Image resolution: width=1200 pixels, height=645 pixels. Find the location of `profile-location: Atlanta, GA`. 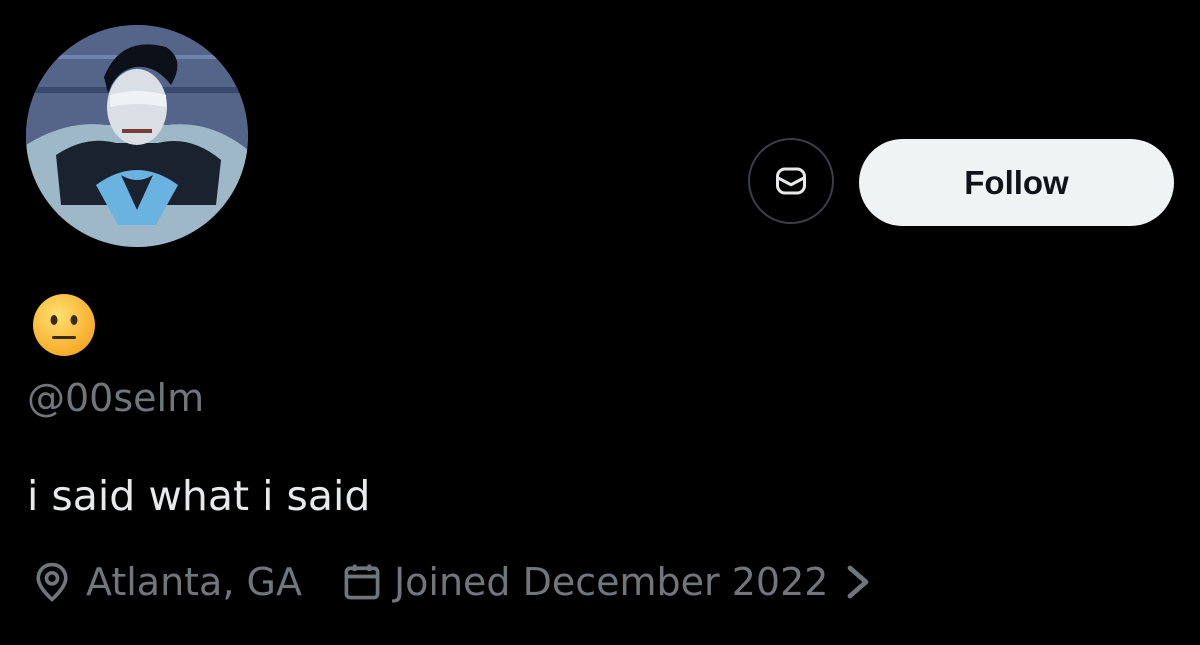

profile-location: Atlanta, GA is located at coordinates (194, 582).